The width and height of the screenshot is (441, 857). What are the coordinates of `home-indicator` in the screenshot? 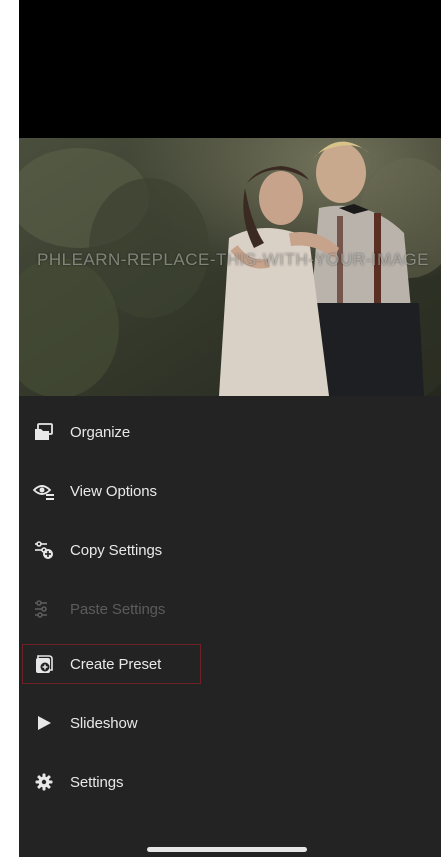 It's located at (227, 849).